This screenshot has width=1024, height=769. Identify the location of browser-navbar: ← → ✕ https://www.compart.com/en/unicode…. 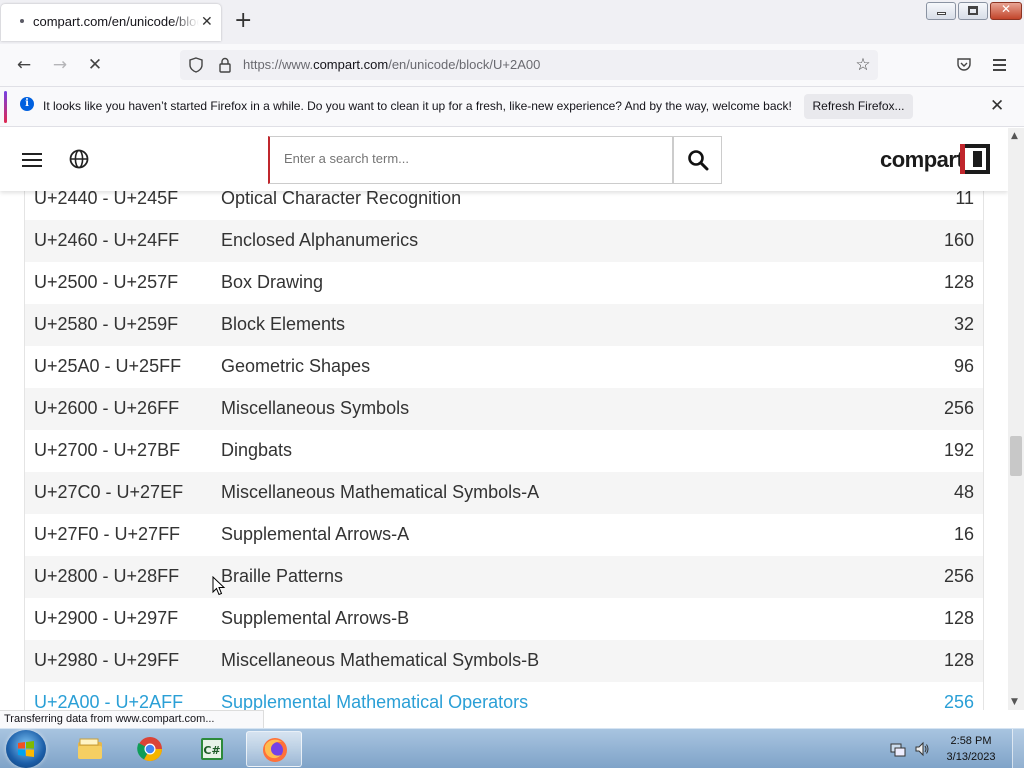
(512, 65).